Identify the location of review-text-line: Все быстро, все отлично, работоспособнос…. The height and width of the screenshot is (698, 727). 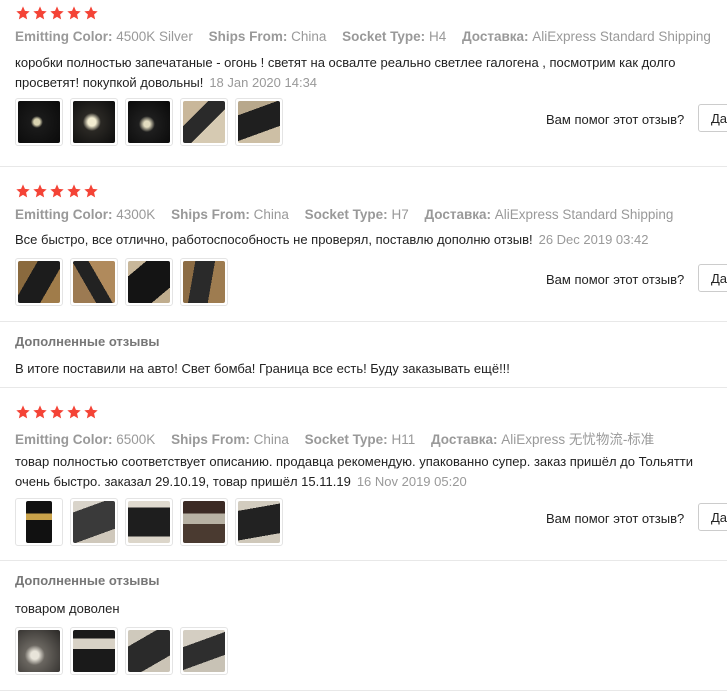
(274, 239).